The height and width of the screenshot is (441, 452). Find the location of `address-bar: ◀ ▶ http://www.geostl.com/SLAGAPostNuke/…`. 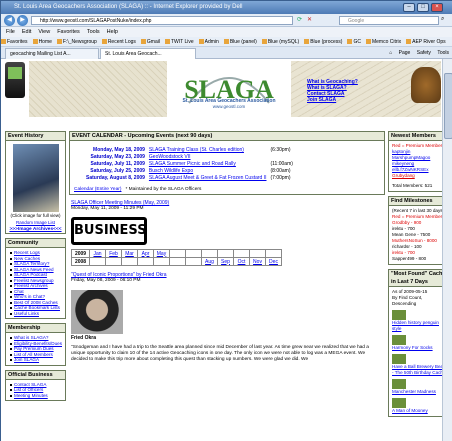

address-bar: ◀ ▶ http://www.geostl.com/SLAGAPostNuke/… is located at coordinates (226, 20).